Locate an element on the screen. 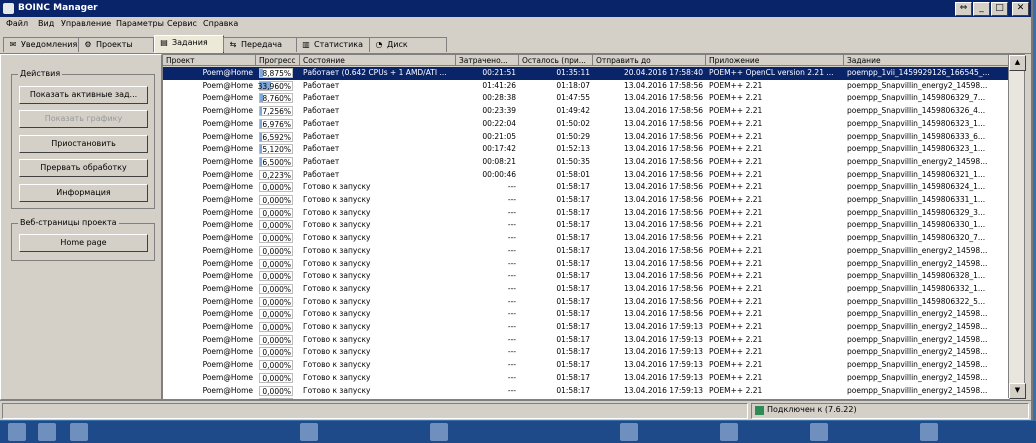  web-pages-group-label: Веб-страницы проекта is located at coordinates (68, 222).